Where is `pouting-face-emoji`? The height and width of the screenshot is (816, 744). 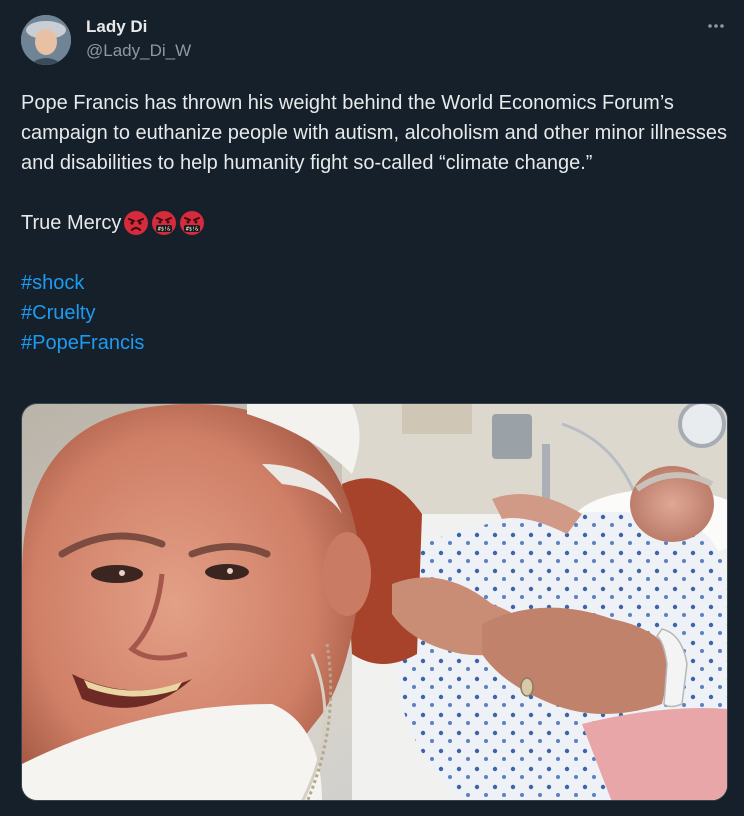
pouting-face-emoji is located at coordinates (136, 223).